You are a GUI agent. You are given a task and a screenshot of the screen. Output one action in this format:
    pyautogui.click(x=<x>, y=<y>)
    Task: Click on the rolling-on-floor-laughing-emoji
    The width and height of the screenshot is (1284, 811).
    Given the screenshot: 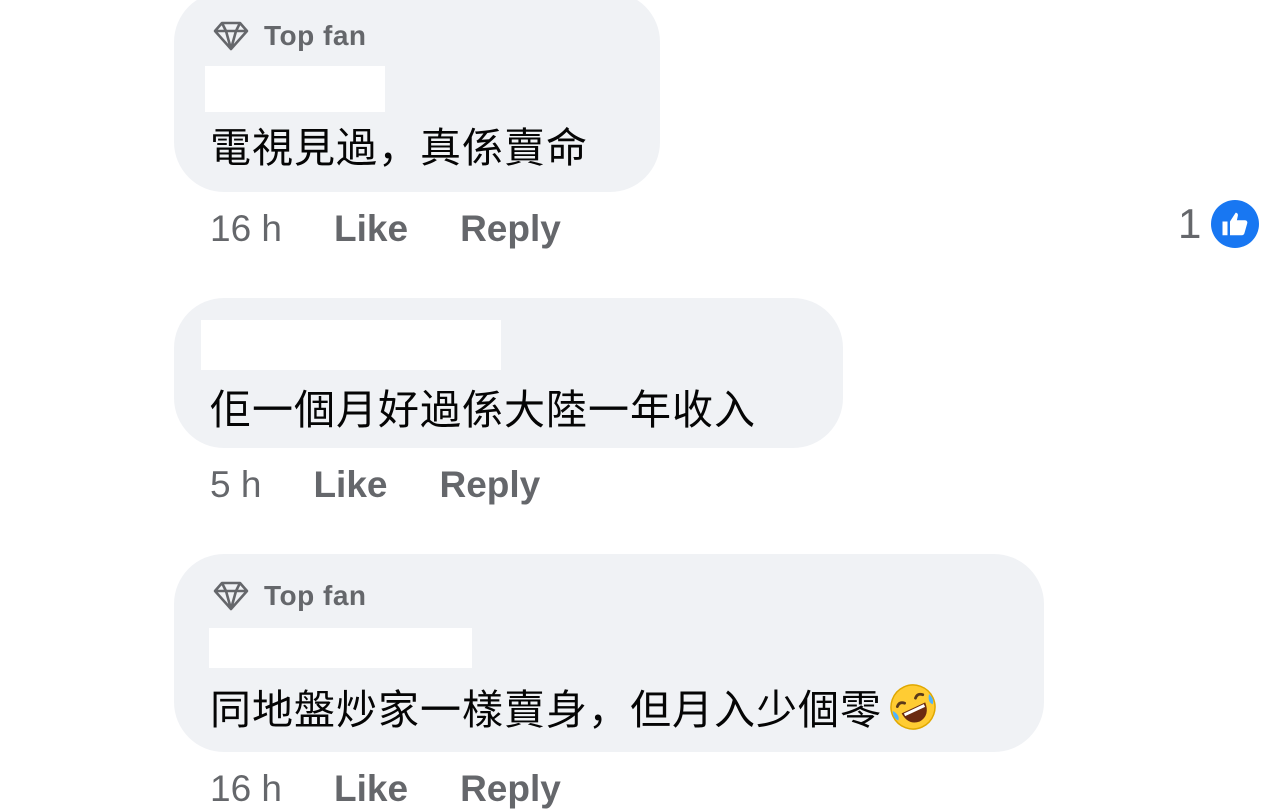 What is the action you would take?
    pyautogui.click(x=913, y=707)
    